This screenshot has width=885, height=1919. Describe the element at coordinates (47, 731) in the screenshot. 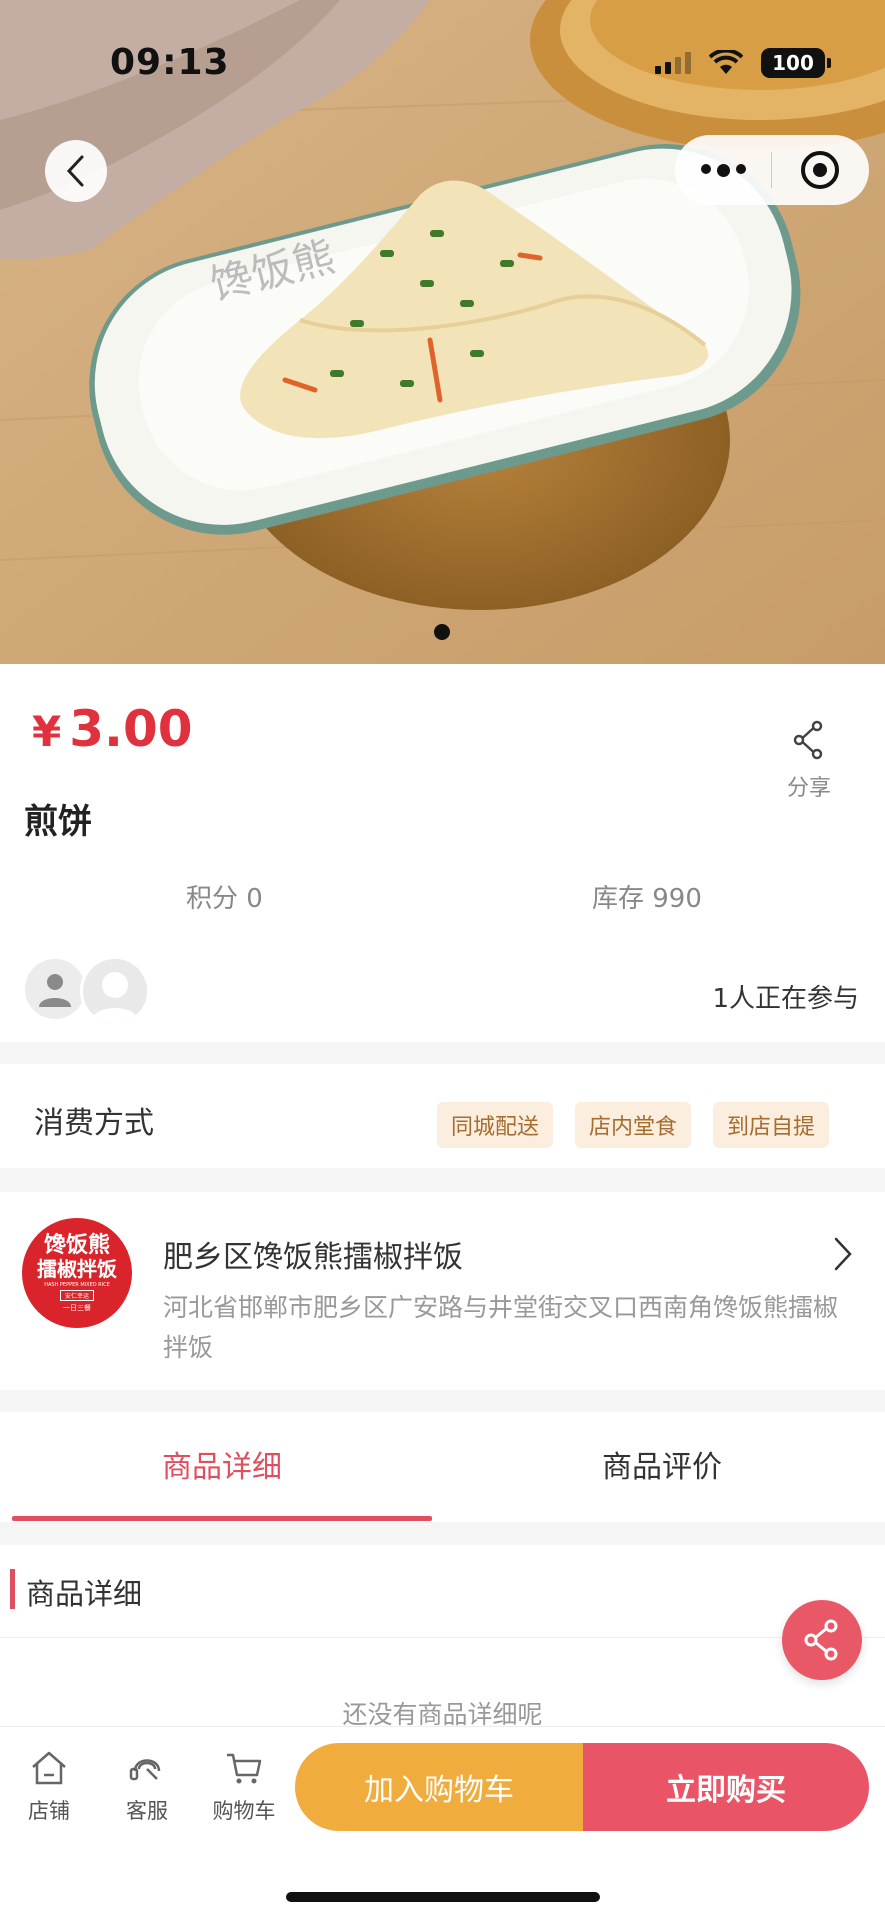

I see `currency-symbol: ¥` at that location.